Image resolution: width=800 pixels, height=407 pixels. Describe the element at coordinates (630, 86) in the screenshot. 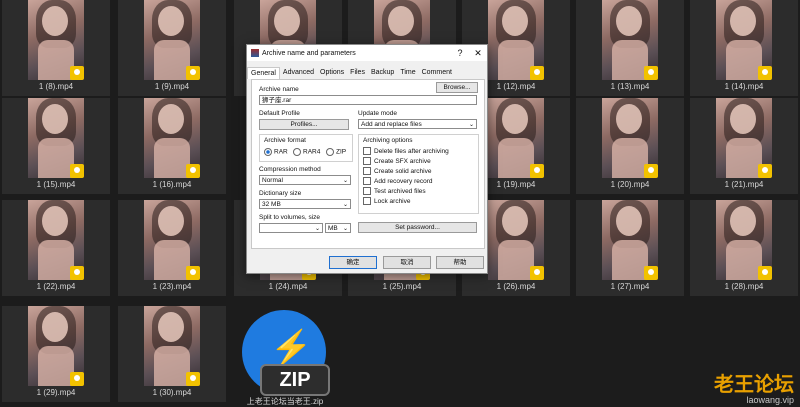

I see `file-name: 1 (13).mp4` at that location.